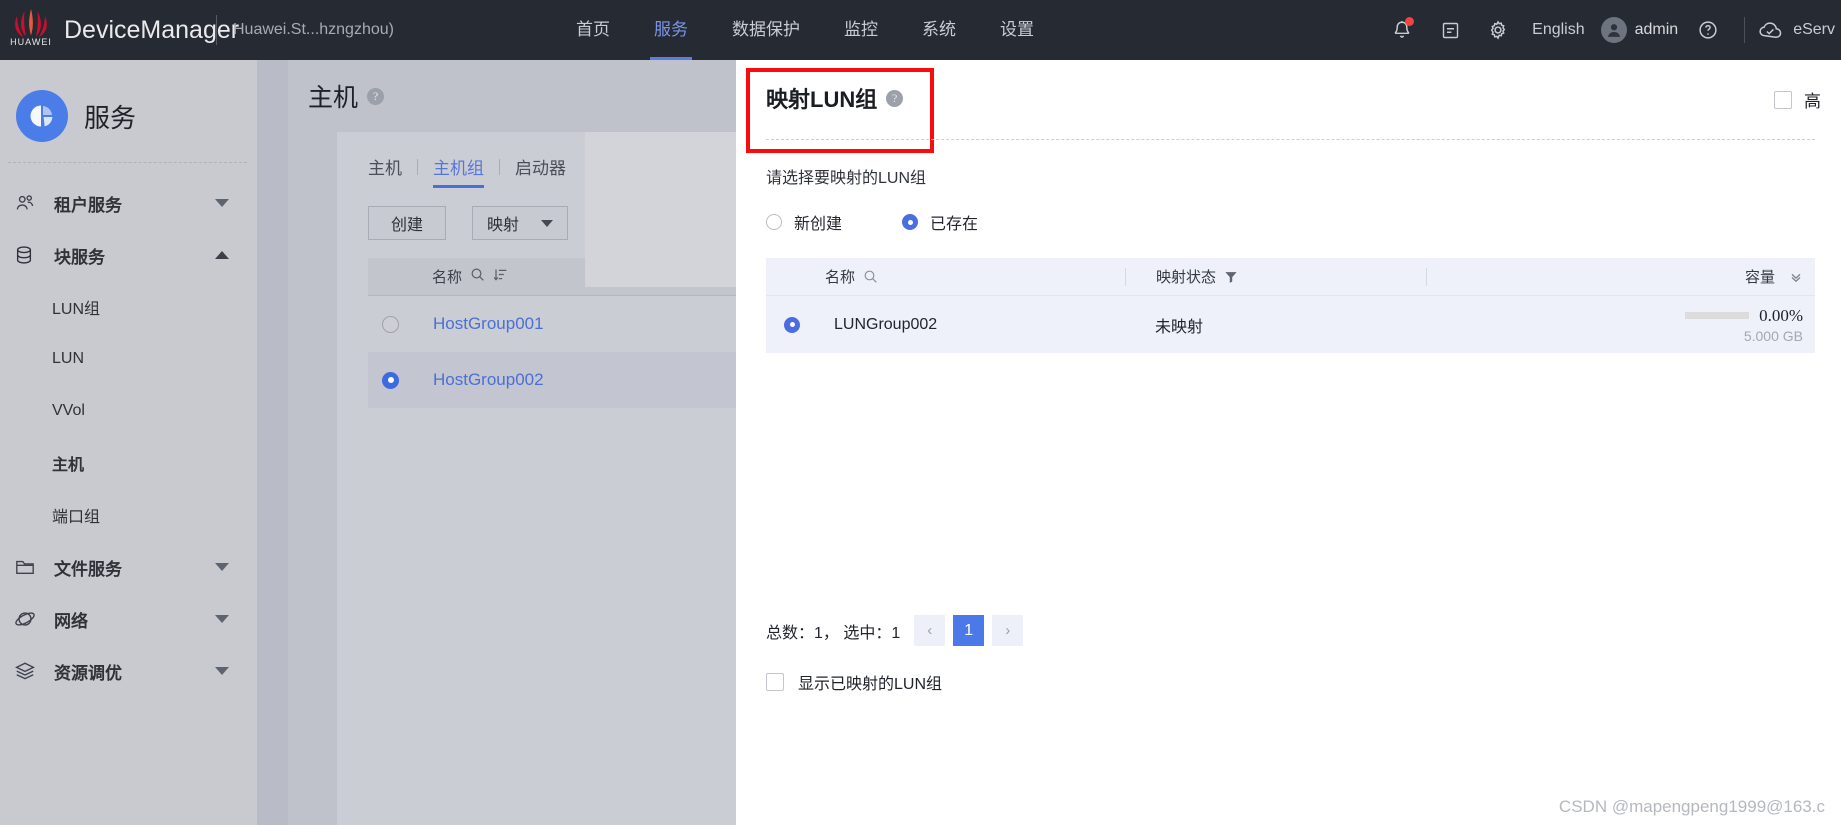  I want to click on row-radio, so click(390, 324).